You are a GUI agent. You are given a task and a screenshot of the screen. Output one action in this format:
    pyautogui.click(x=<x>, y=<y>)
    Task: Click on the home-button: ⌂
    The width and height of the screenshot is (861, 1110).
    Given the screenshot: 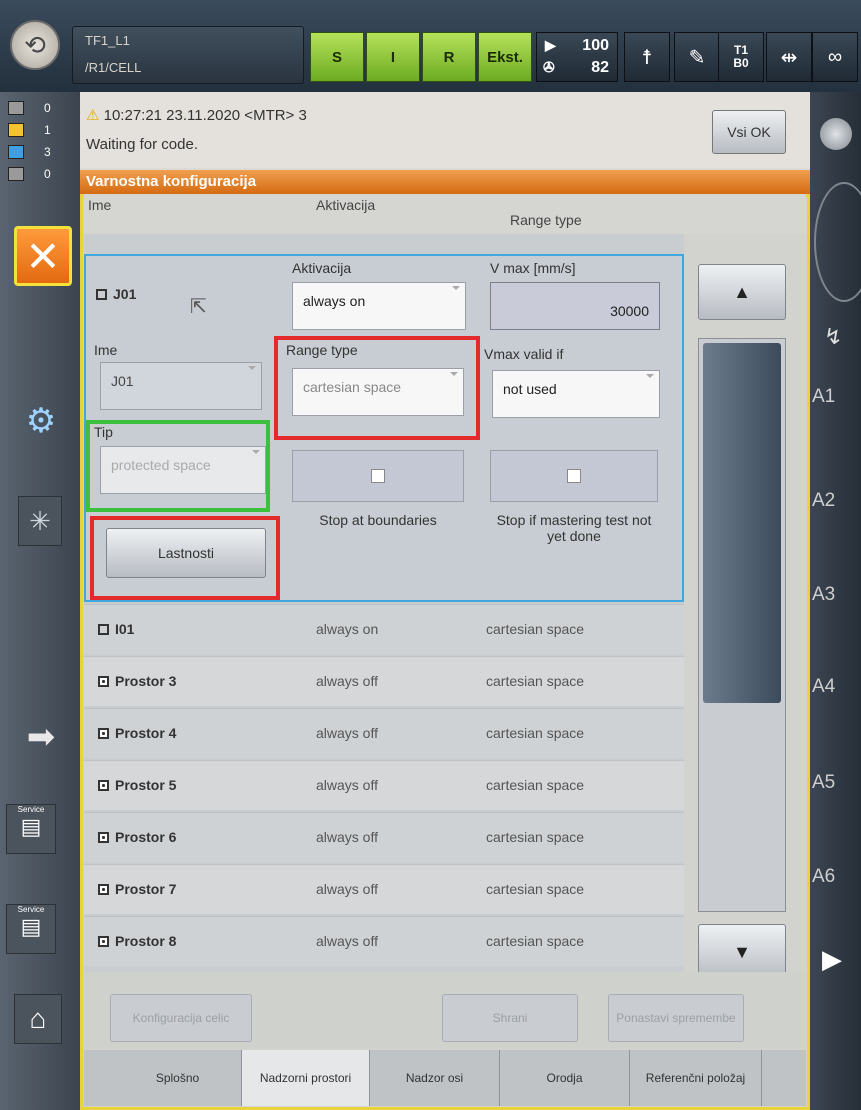 What is the action you would take?
    pyautogui.click(x=38, y=1019)
    